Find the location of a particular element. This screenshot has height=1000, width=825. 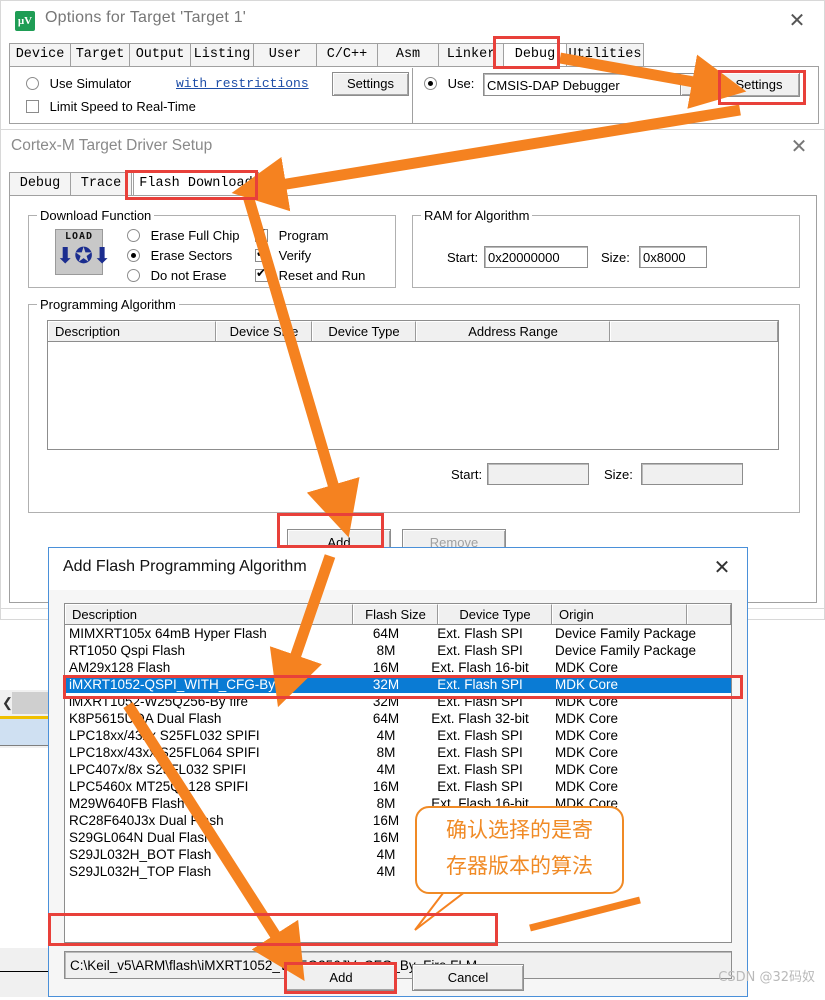

tab-utilities: Utilities is located at coordinates (605, 55).